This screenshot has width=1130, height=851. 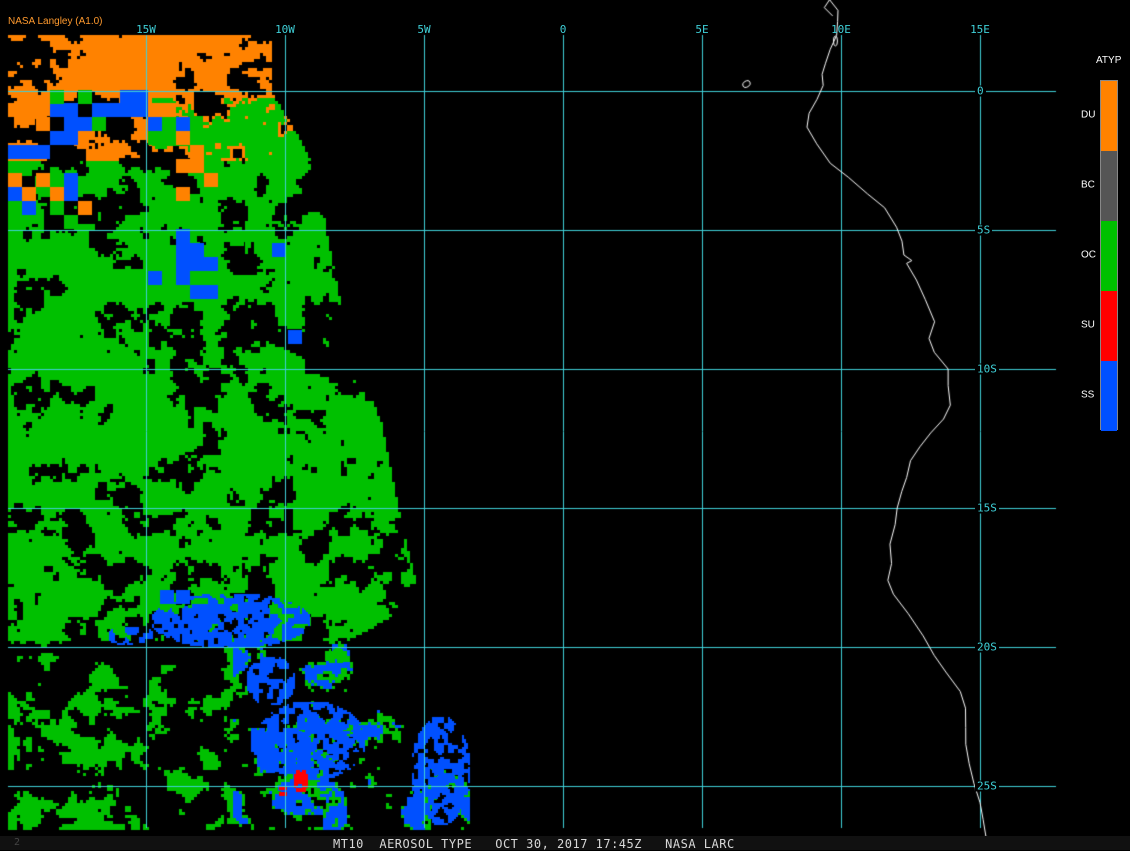 What do you see at coordinates (1088, 325) in the screenshot?
I see `legend-label: SU` at bounding box center [1088, 325].